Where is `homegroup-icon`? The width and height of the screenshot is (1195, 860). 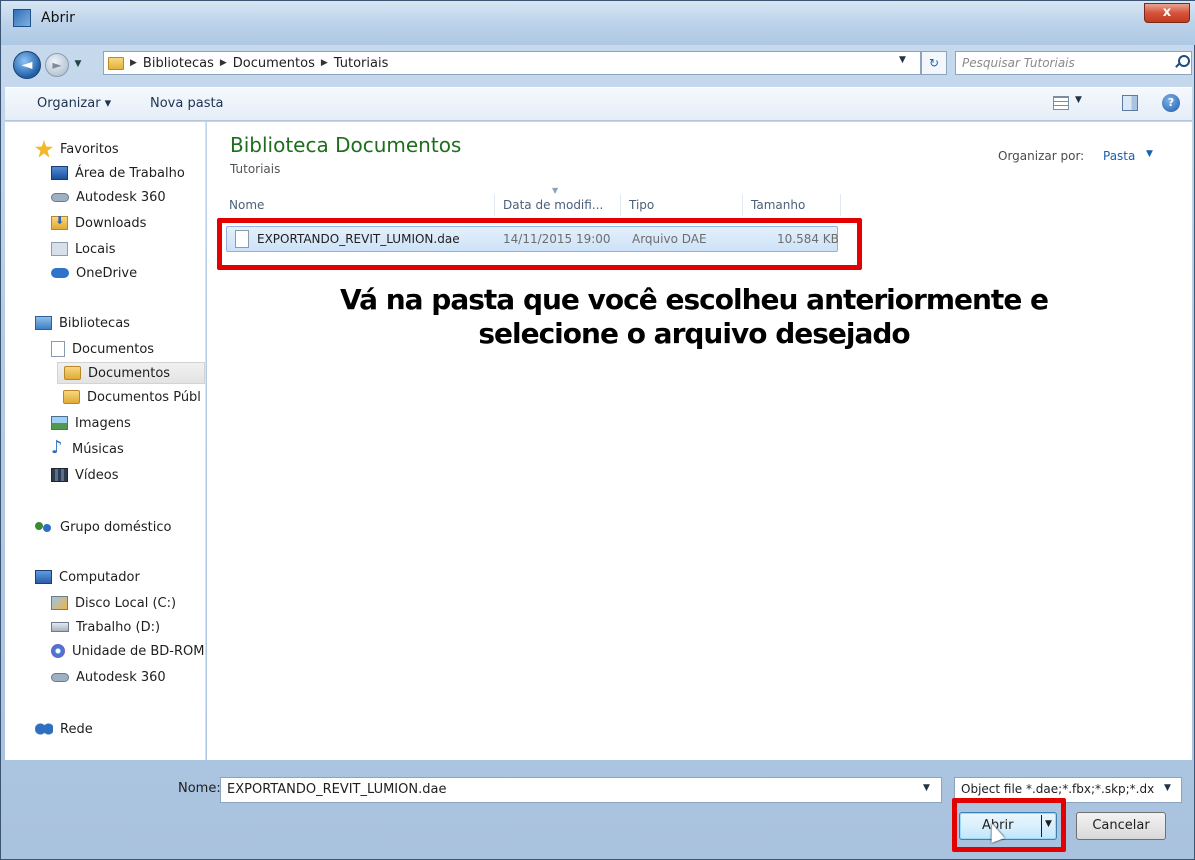 homegroup-icon is located at coordinates (44, 527).